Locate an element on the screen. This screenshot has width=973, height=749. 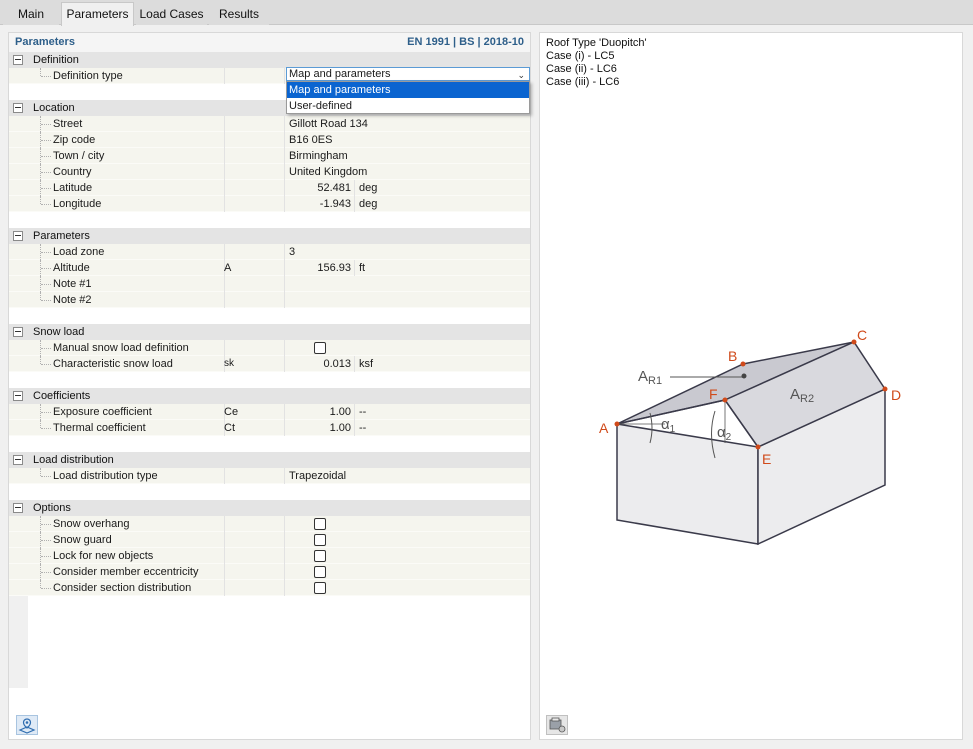
label-d: D is located at coordinates (896, 395).